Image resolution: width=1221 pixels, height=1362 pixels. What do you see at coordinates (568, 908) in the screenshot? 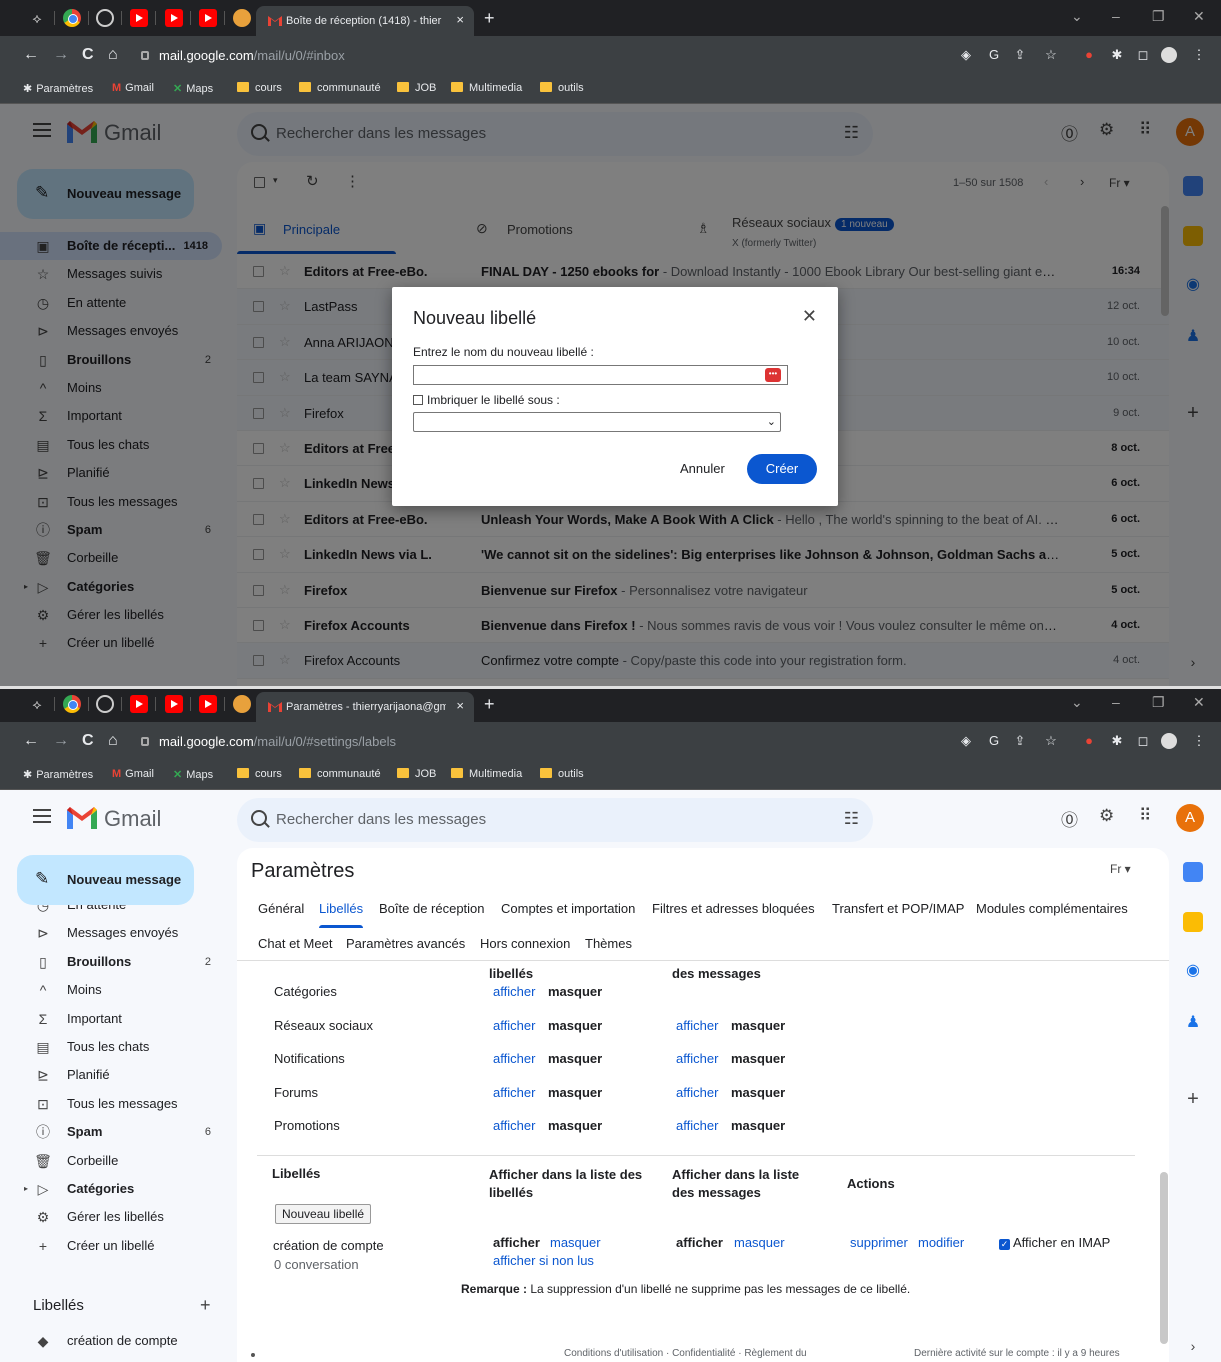
I see `settings-tab: Comptes et importation` at bounding box center [568, 908].